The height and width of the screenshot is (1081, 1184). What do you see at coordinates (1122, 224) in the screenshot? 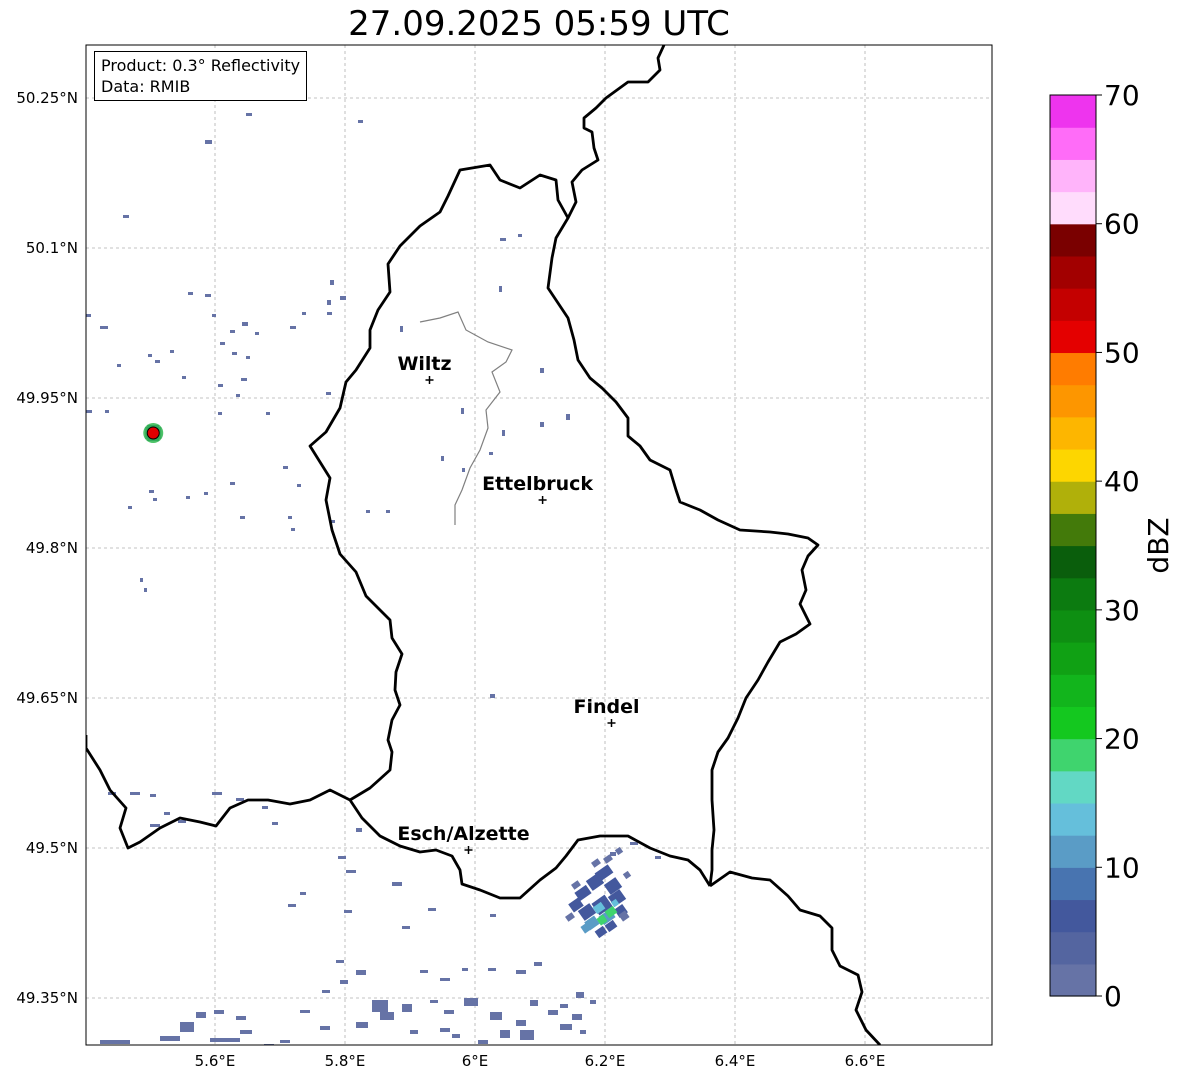
I see `colorbar-tick-label: 60` at bounding box center [1122, 224].